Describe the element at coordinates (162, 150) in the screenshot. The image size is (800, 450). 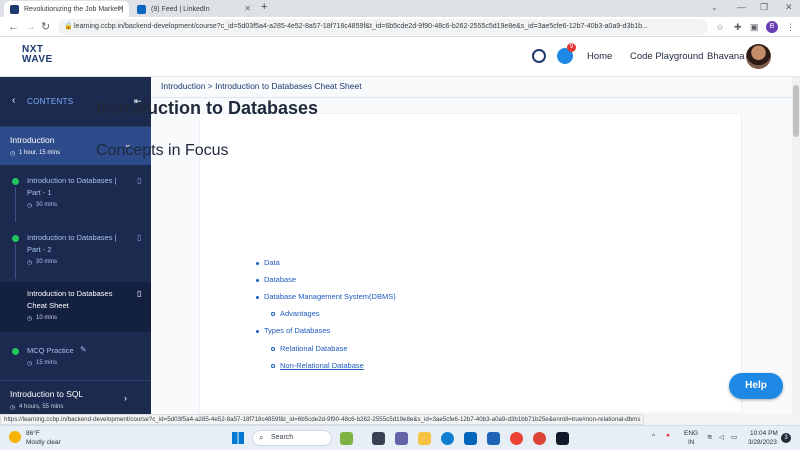
I see `section-title: Concepts in Focus` at that location.